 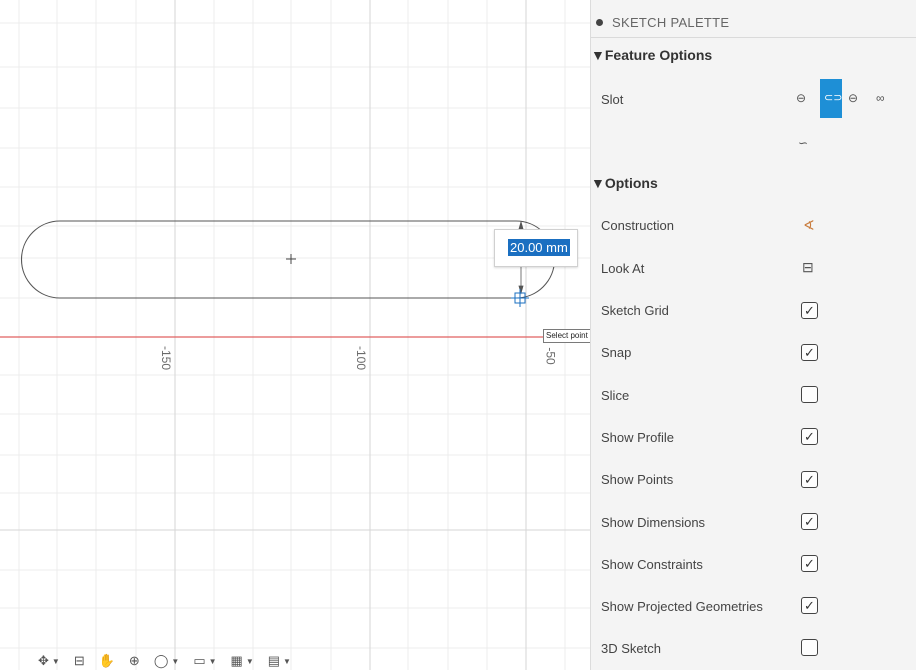 I want to click on show-profile-label: Show Profile, so click(x=637, y=437).